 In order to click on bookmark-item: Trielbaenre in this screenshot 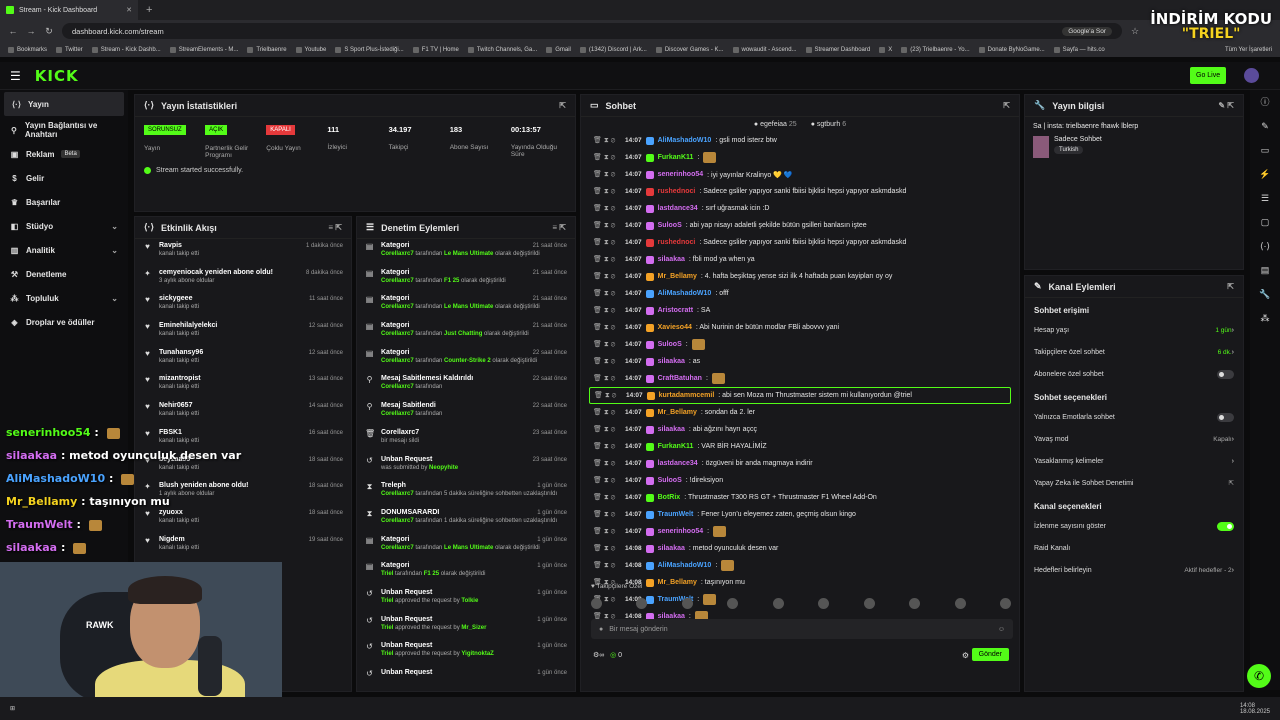, I will do `click(267, 49)`.